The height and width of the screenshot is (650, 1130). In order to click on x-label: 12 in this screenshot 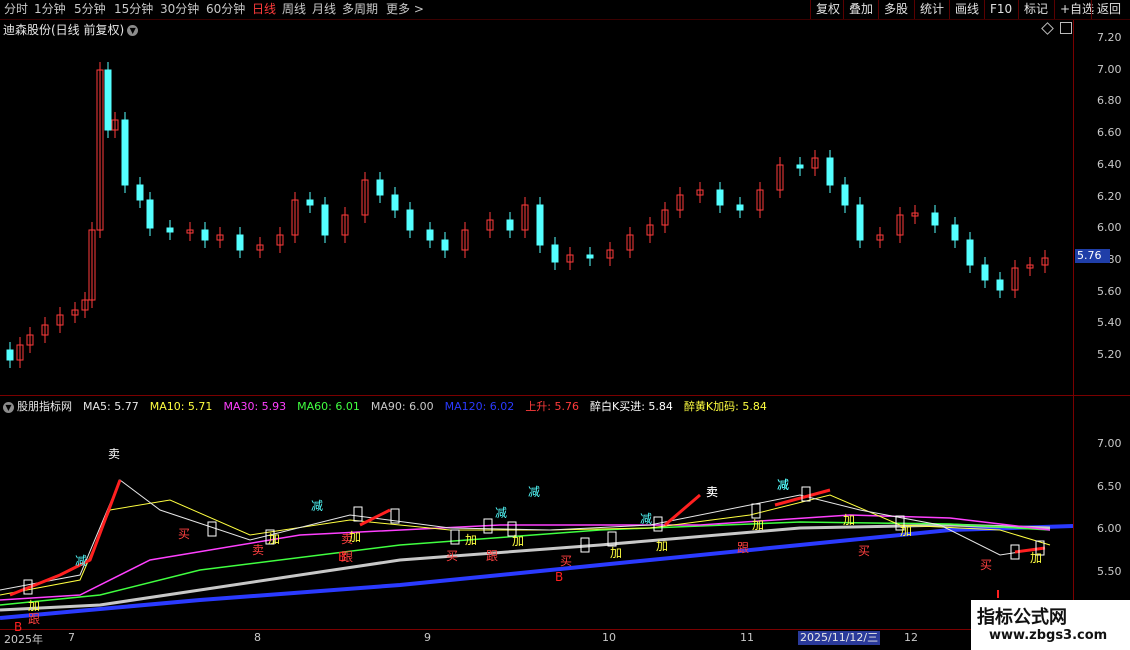, I will do `click(911, 637)`.